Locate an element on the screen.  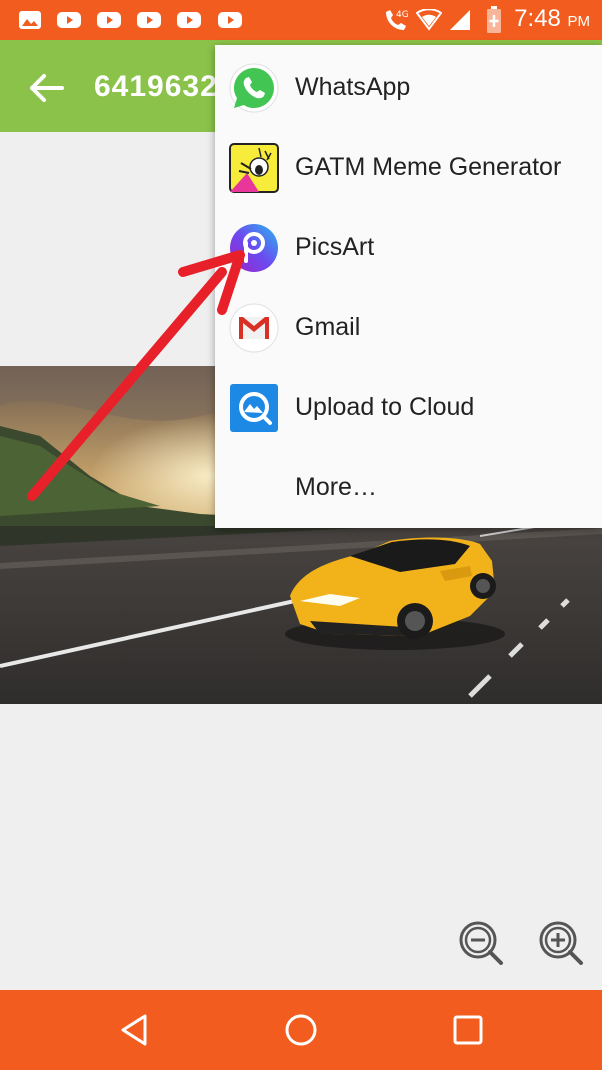
upload-cloud-icon is located at coordinates (254, 408).